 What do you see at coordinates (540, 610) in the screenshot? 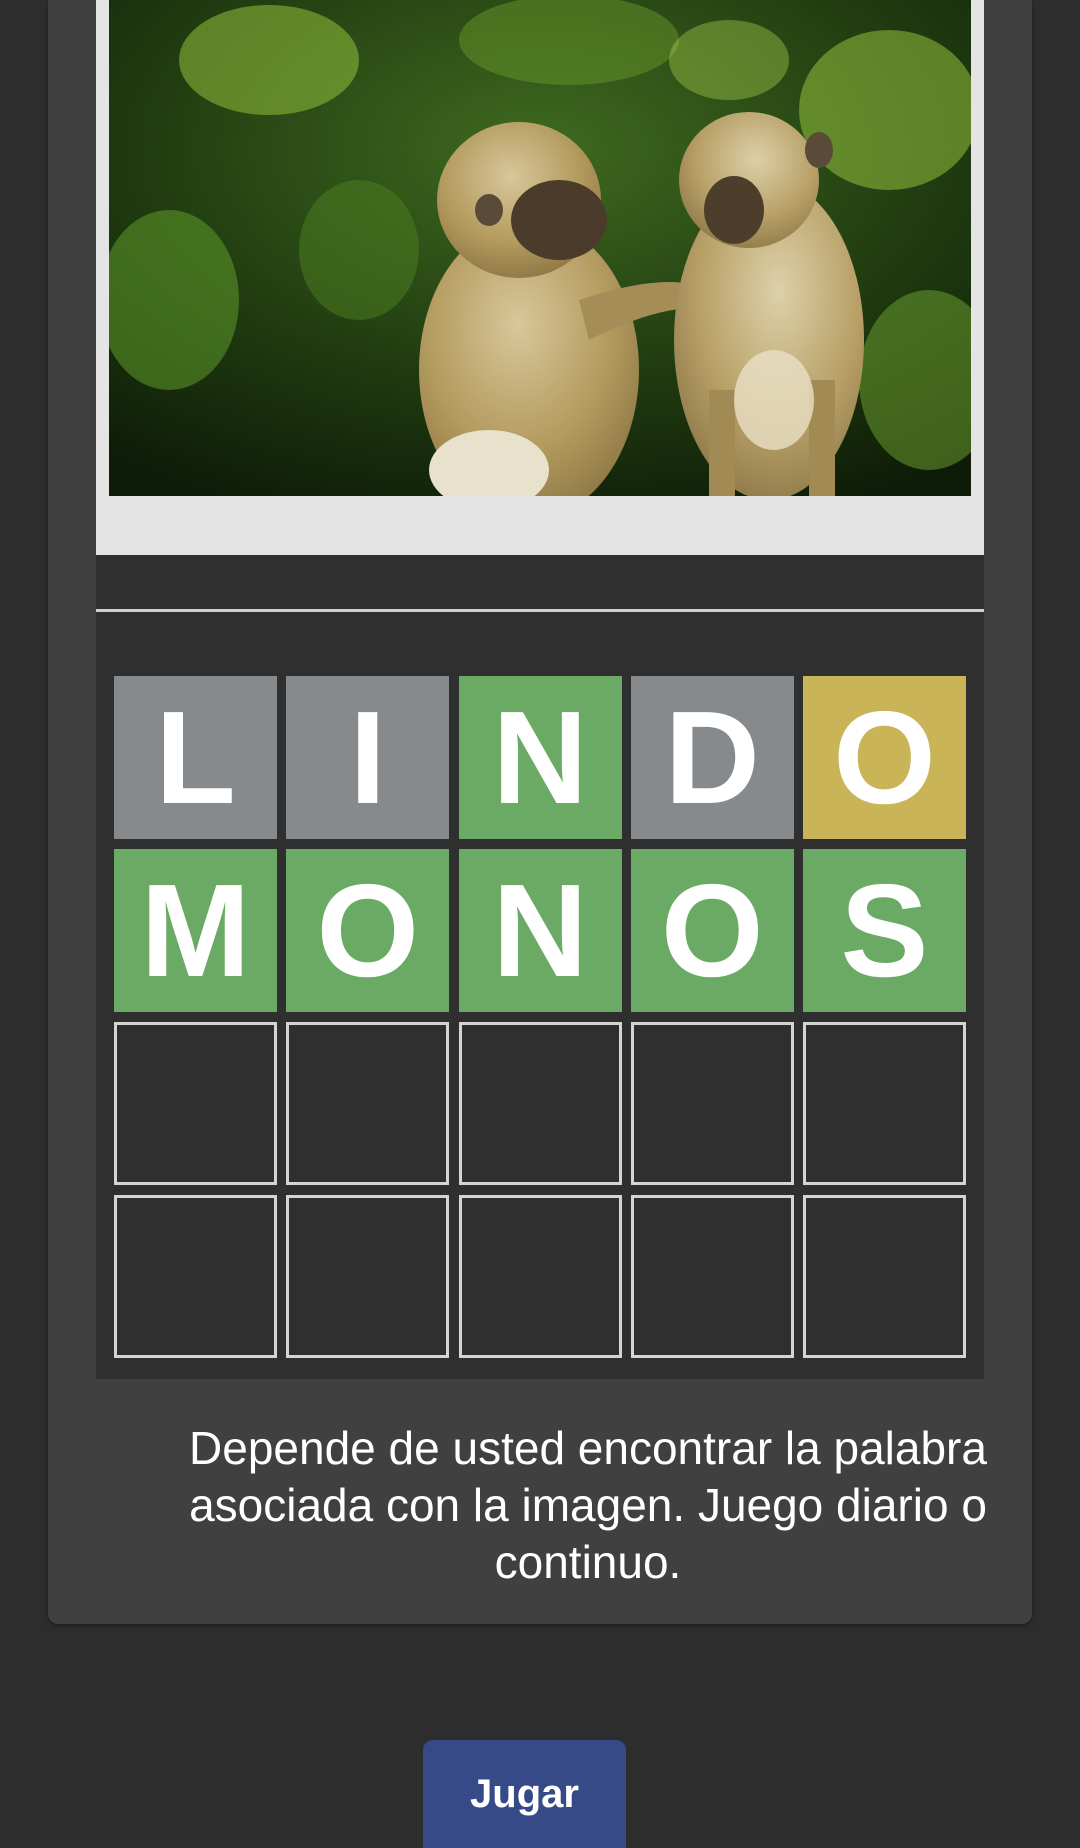
I see `divider` at bounding box center [540, 610].